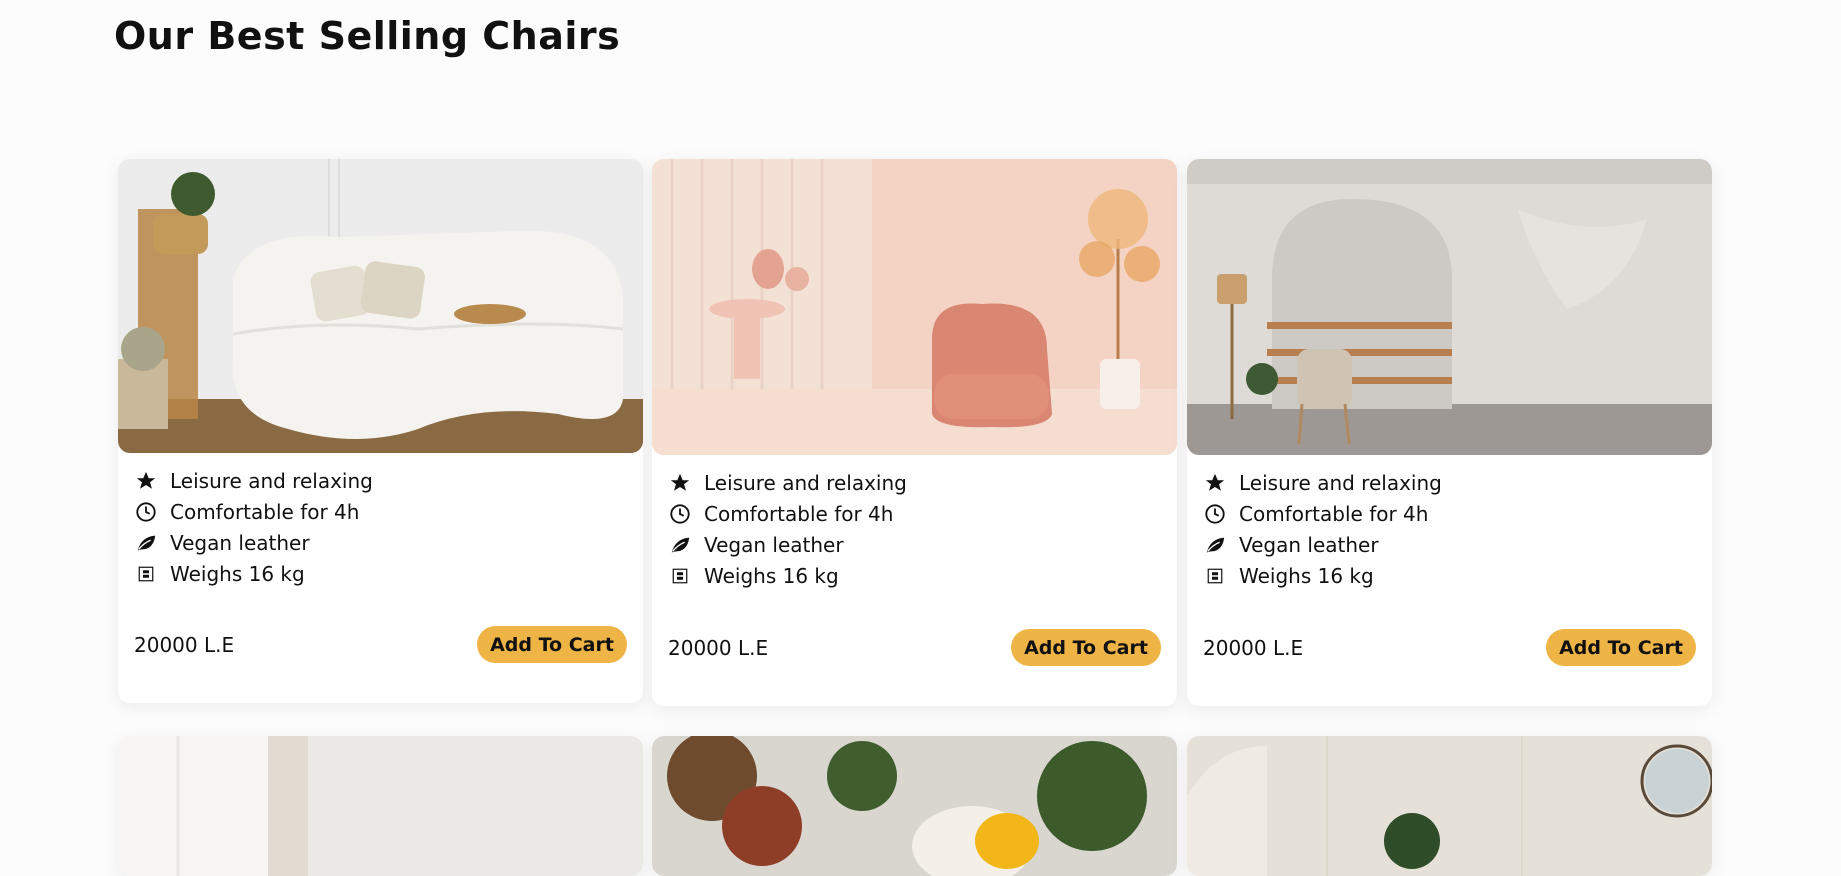 Image resolution: width=1841 pixels, height=876 pixels. Describe the element at coordinates (367, 36) in the screenshot. I see `page-title: Our Best Selling Chairs` at that location.